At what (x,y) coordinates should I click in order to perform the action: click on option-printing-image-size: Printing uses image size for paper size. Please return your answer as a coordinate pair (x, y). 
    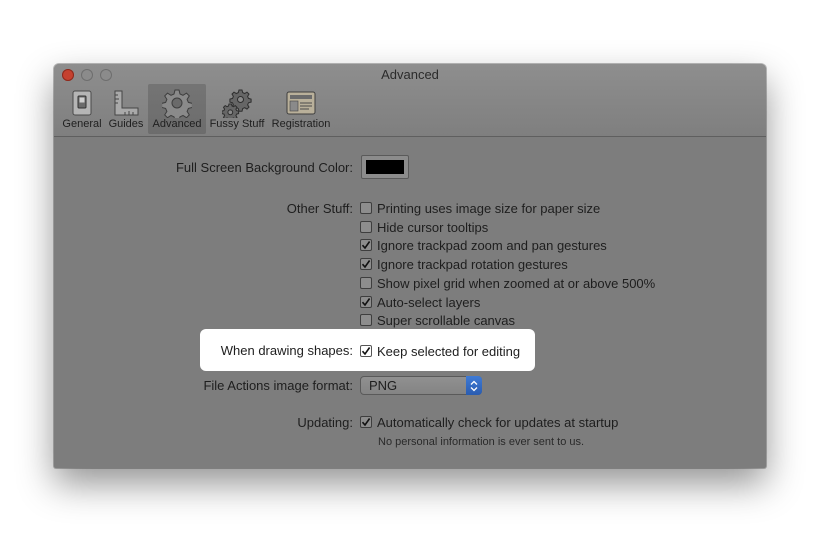
    Looking at the image, I should click on (480, 208).